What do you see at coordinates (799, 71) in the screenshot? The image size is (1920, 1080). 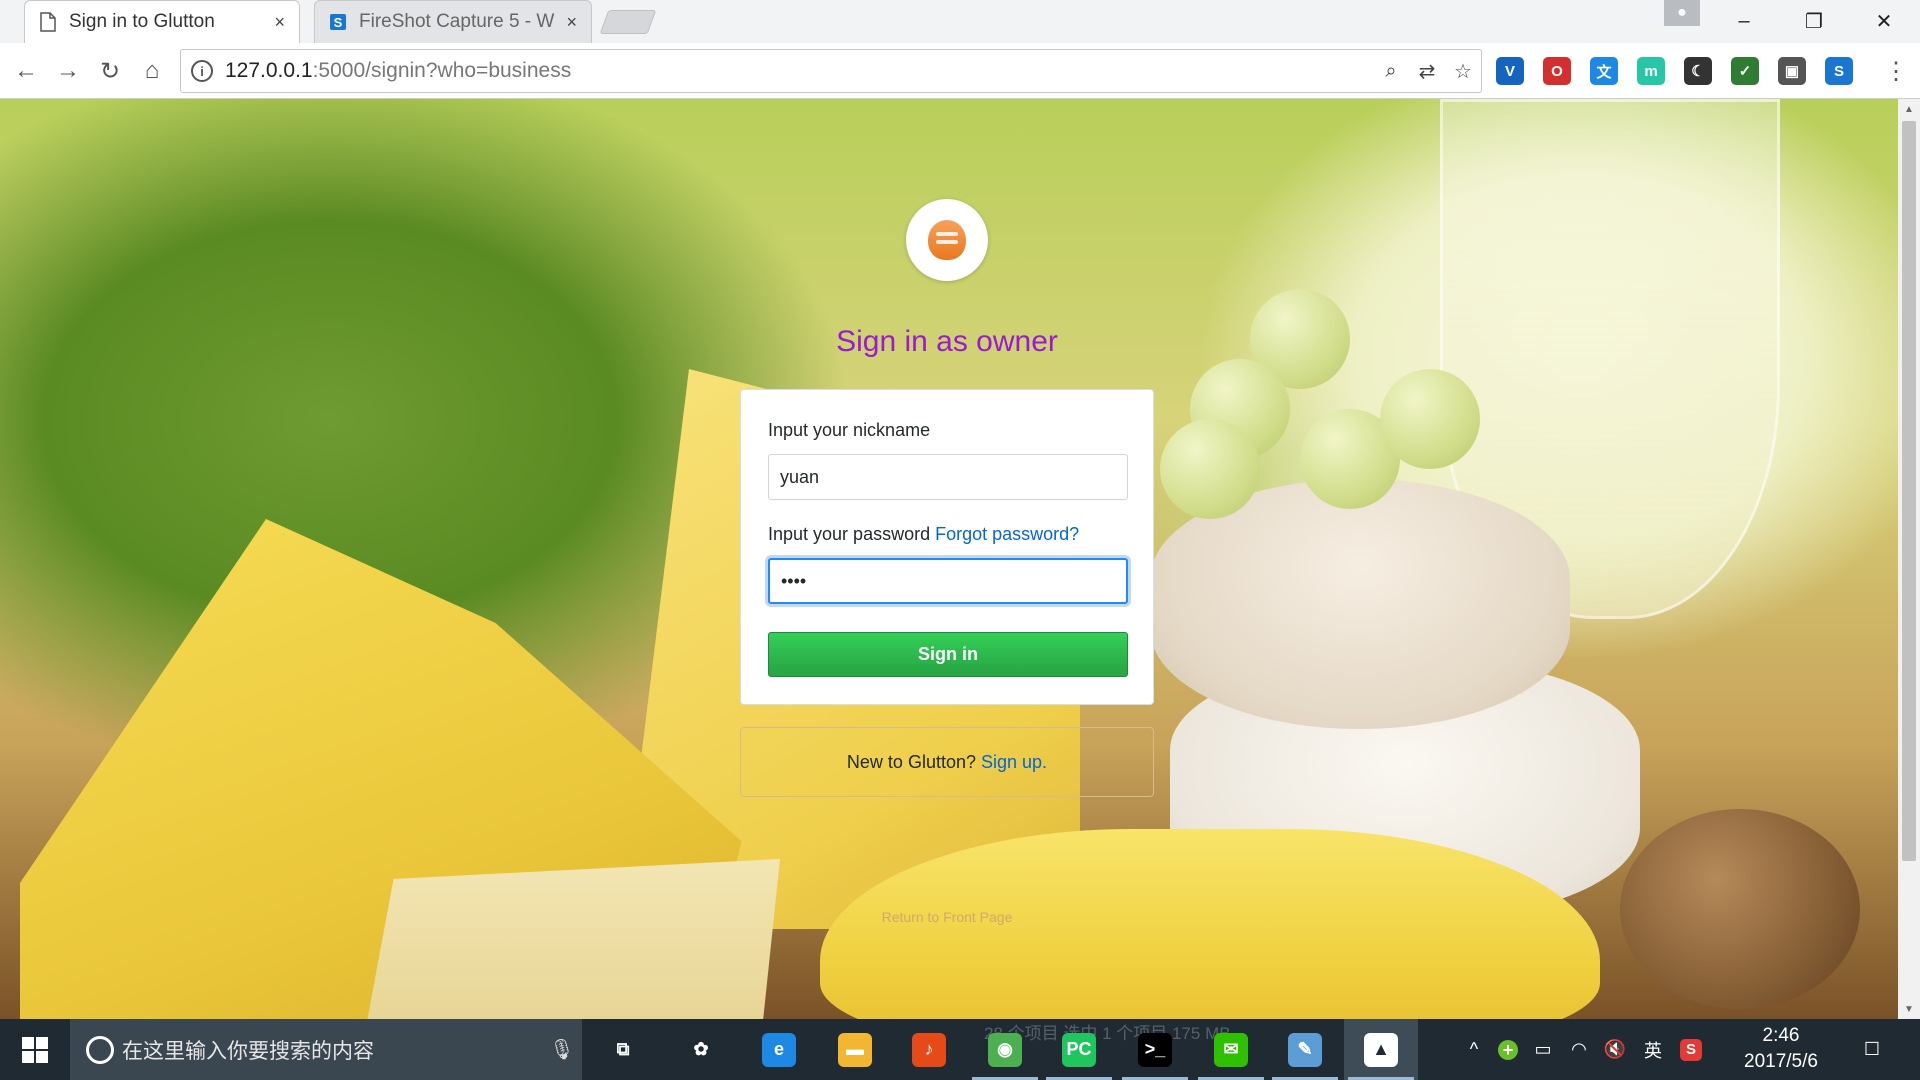 I see `url-text: 127.0.0.1:5000/signin?who=business` at bounding box center [799, 71].